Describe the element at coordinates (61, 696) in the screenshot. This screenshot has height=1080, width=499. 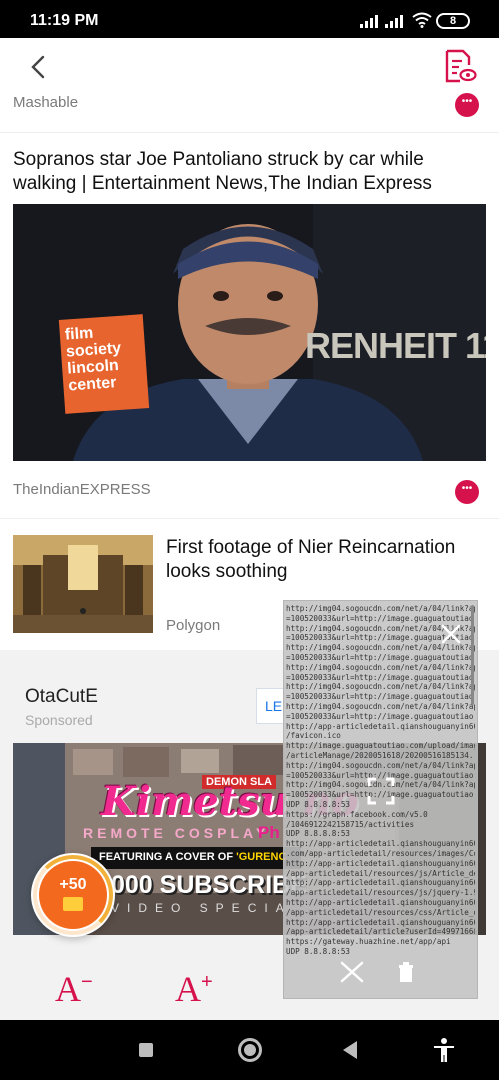
I see `ad-advertiser-name: OtaCutE` at that location.